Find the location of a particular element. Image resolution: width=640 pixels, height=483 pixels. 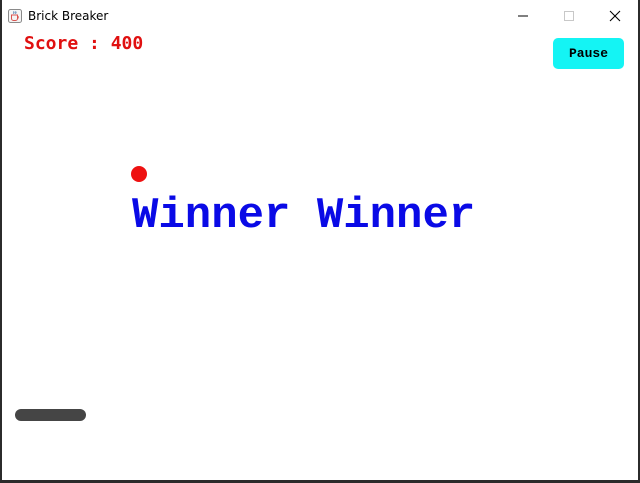

pause-button: Pause is located at coordinates (588, 53).